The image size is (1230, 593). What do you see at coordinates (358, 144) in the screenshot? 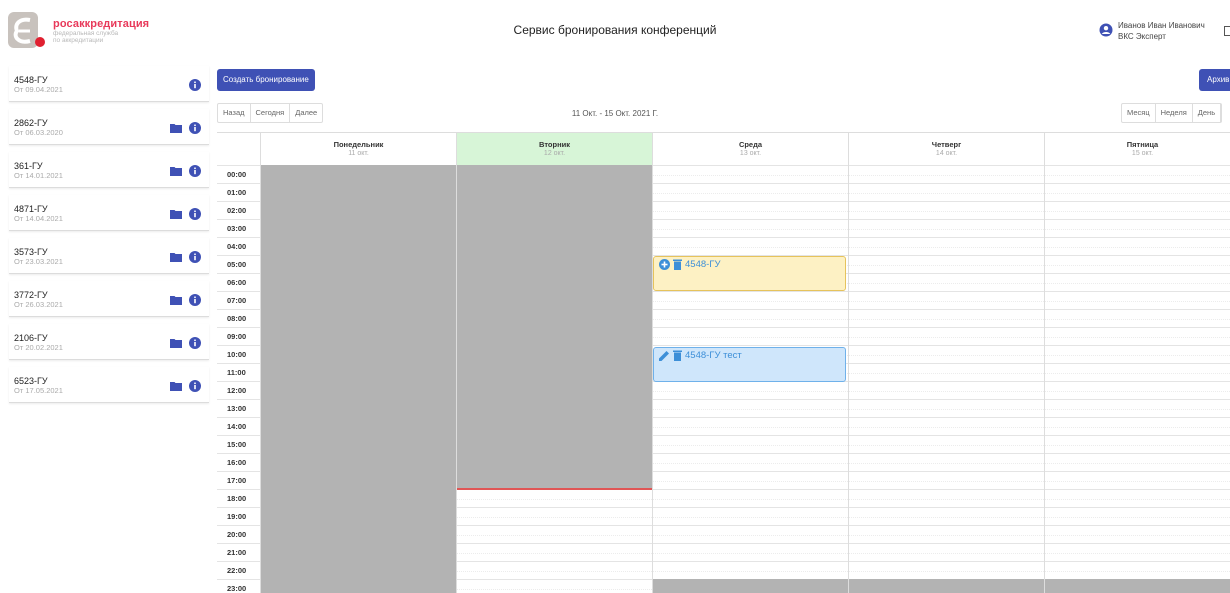
I see `day-name: Понедельник` at bounding box center [358, 144].